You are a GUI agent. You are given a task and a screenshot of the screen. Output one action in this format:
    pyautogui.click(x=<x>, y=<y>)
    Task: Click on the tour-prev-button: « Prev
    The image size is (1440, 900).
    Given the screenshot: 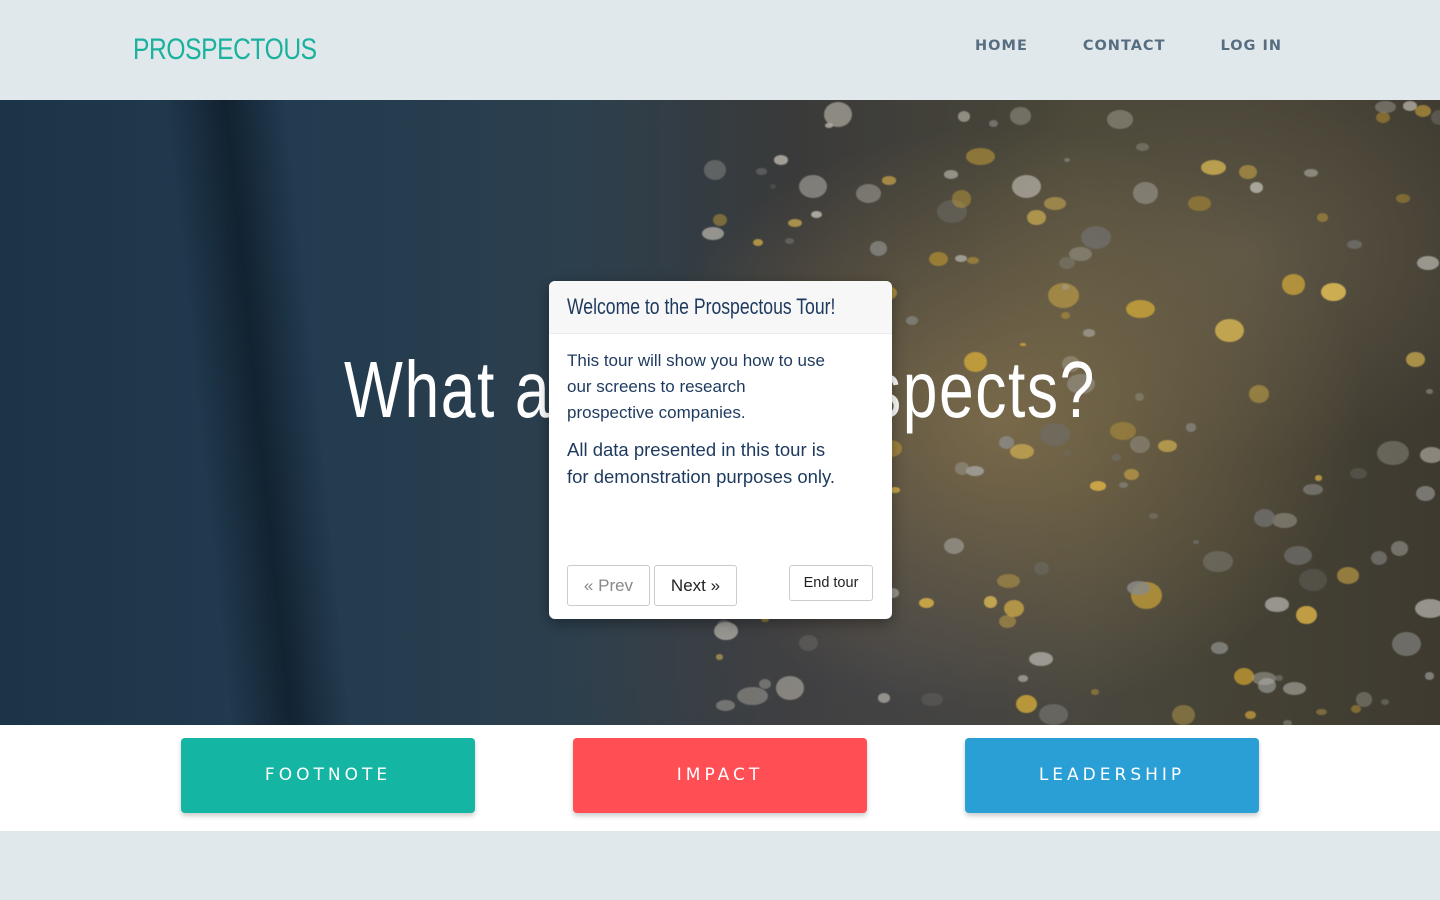 What is the action you would take?
    pyautogui.click(x=608, y=585)
    